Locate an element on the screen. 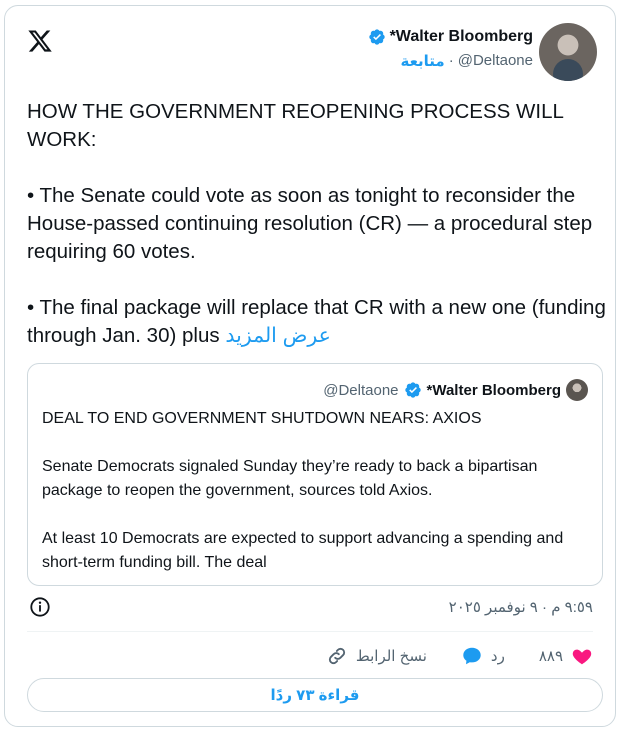 The width and height of the screenshot is (622, 734). heart-icon is located at coordinates (582, 657).